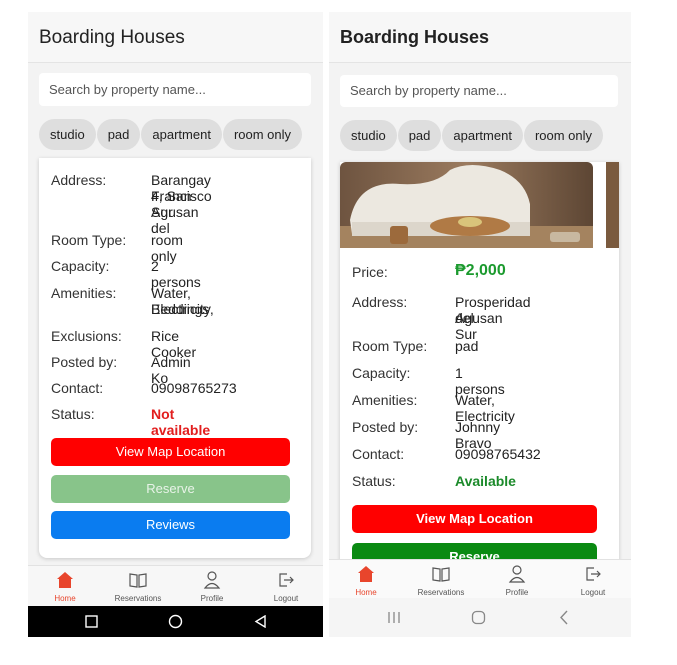 The width and height of the screenshot is (677, 665). Describe the element at coordinates (485, 481) in the screenshot. I see `status-value: Available` at that location.